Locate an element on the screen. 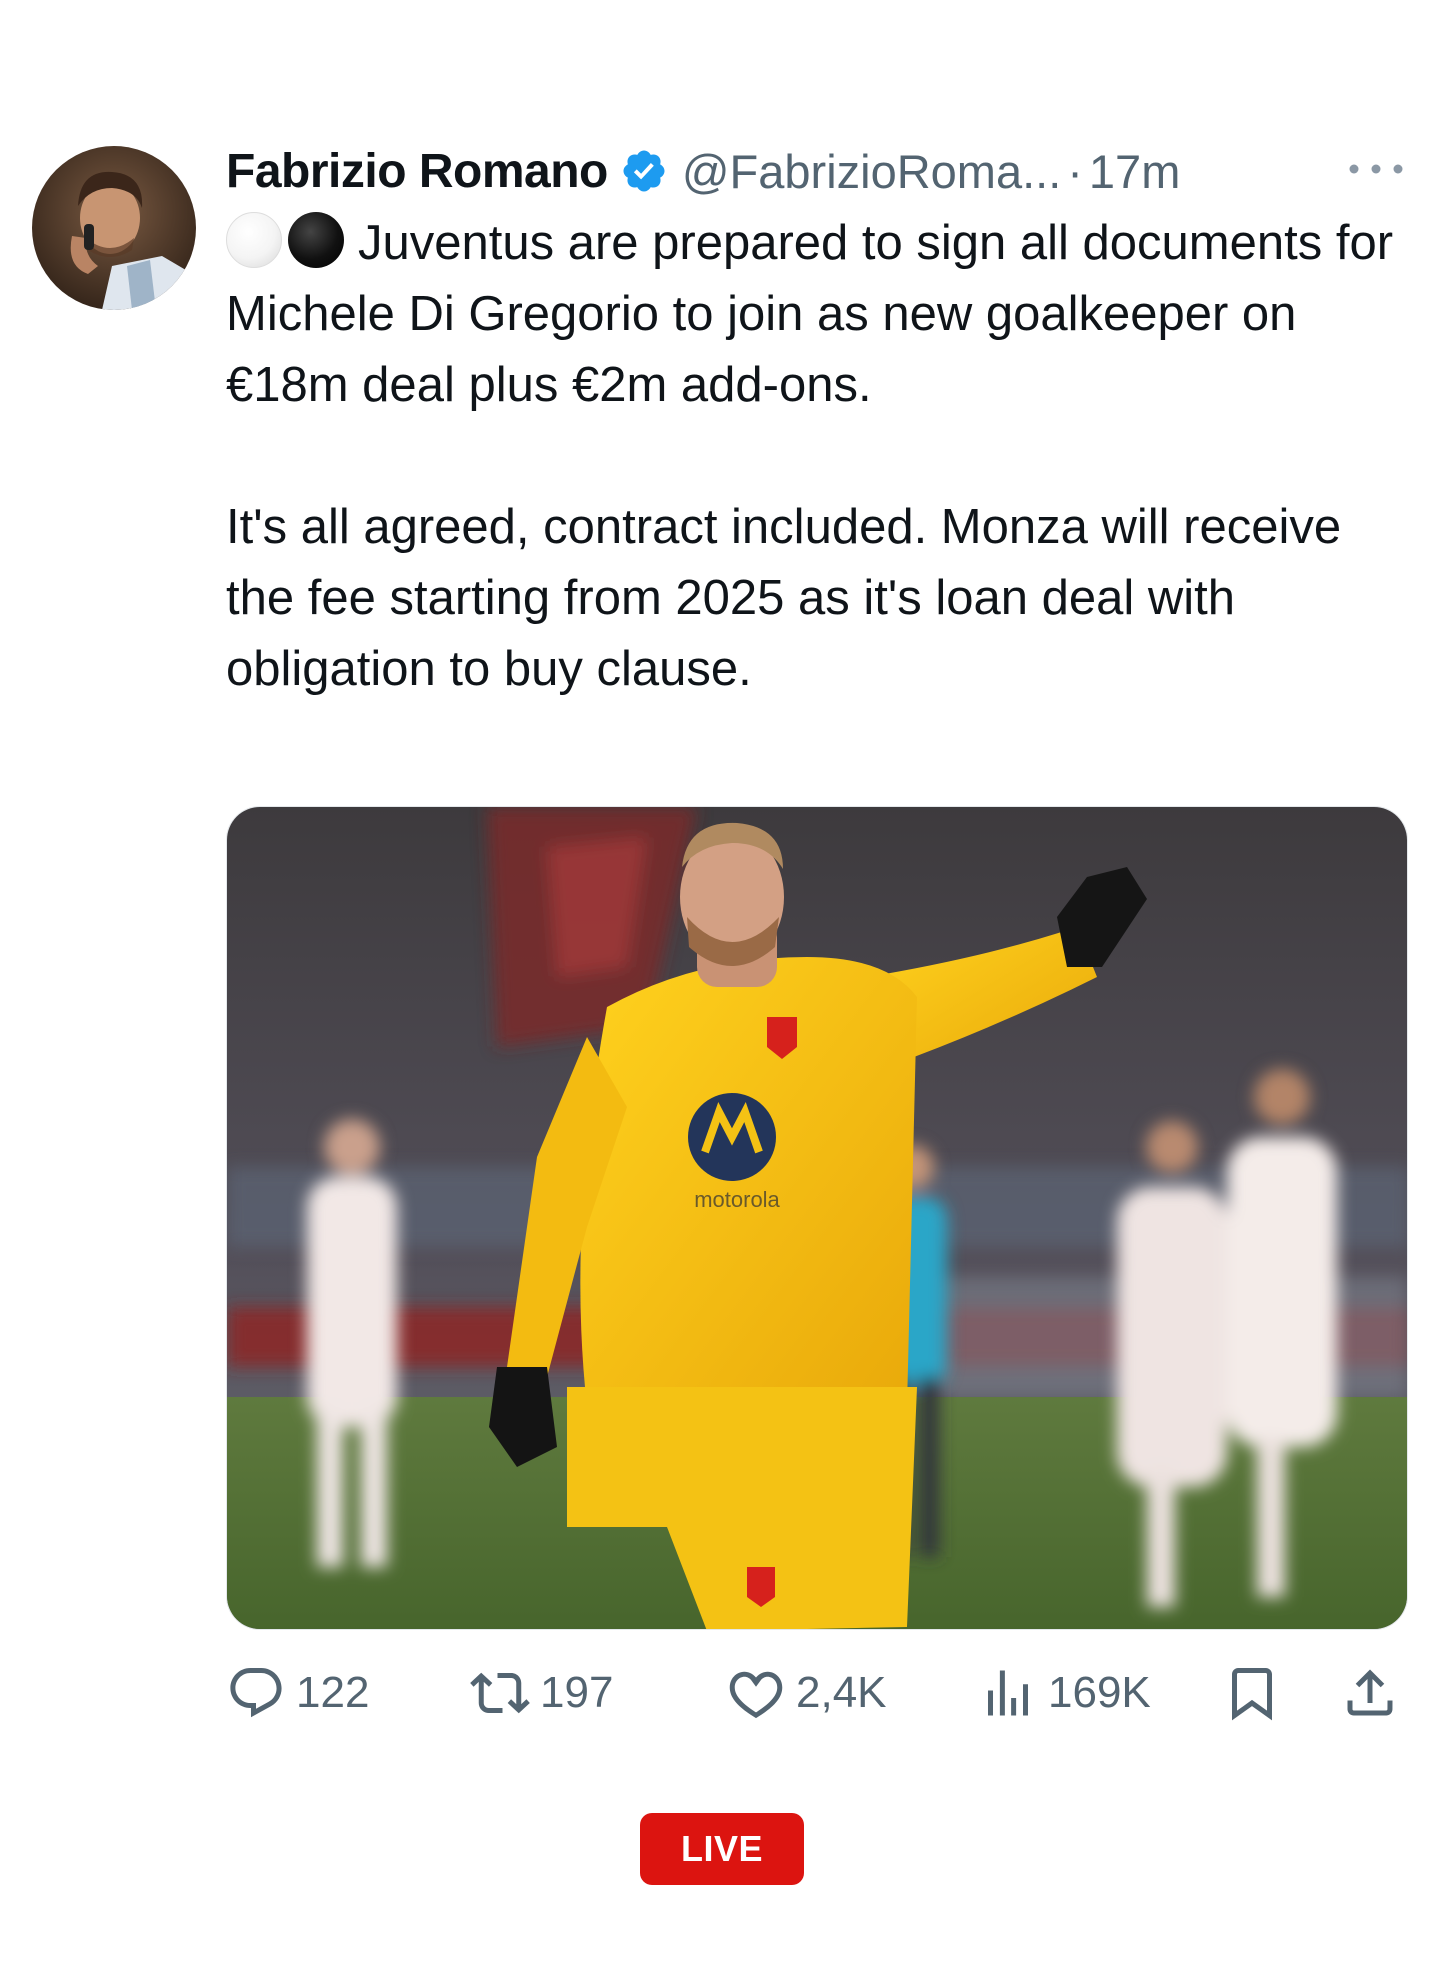 The width and height of the screenshot is (1440, 1967). avatar is located at coordinates (114, 228).